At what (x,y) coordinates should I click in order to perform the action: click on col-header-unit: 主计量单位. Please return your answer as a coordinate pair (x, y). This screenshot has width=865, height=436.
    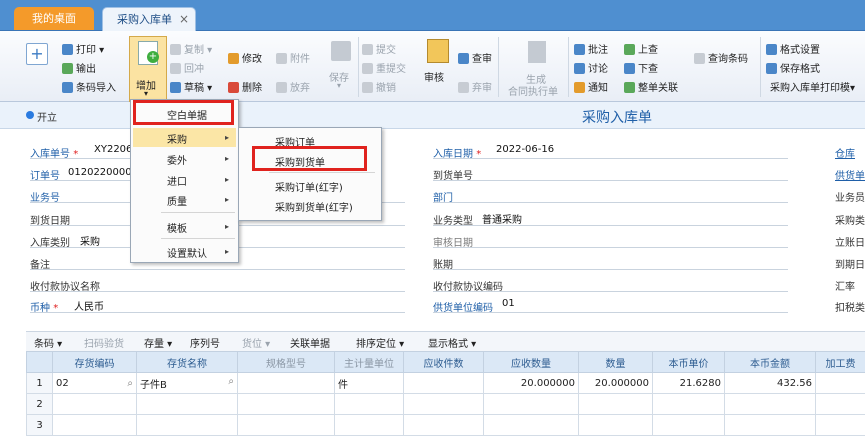
    Looking at the image, I should click on (369, 362).